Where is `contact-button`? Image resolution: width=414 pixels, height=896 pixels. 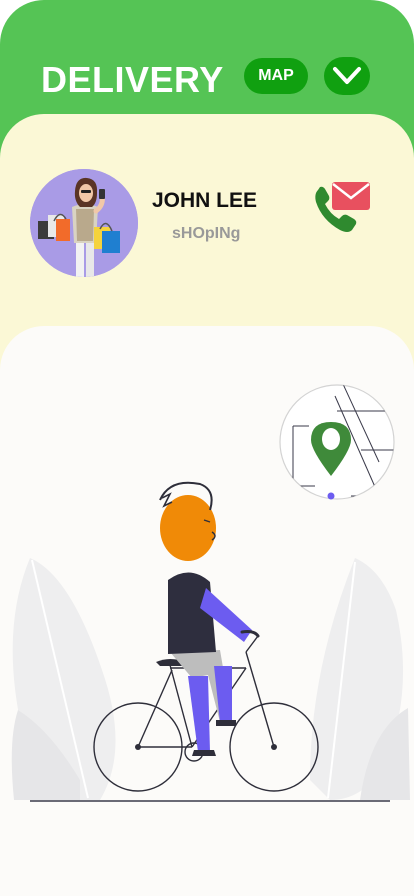 contact-button is located at coordinates (343, 210).